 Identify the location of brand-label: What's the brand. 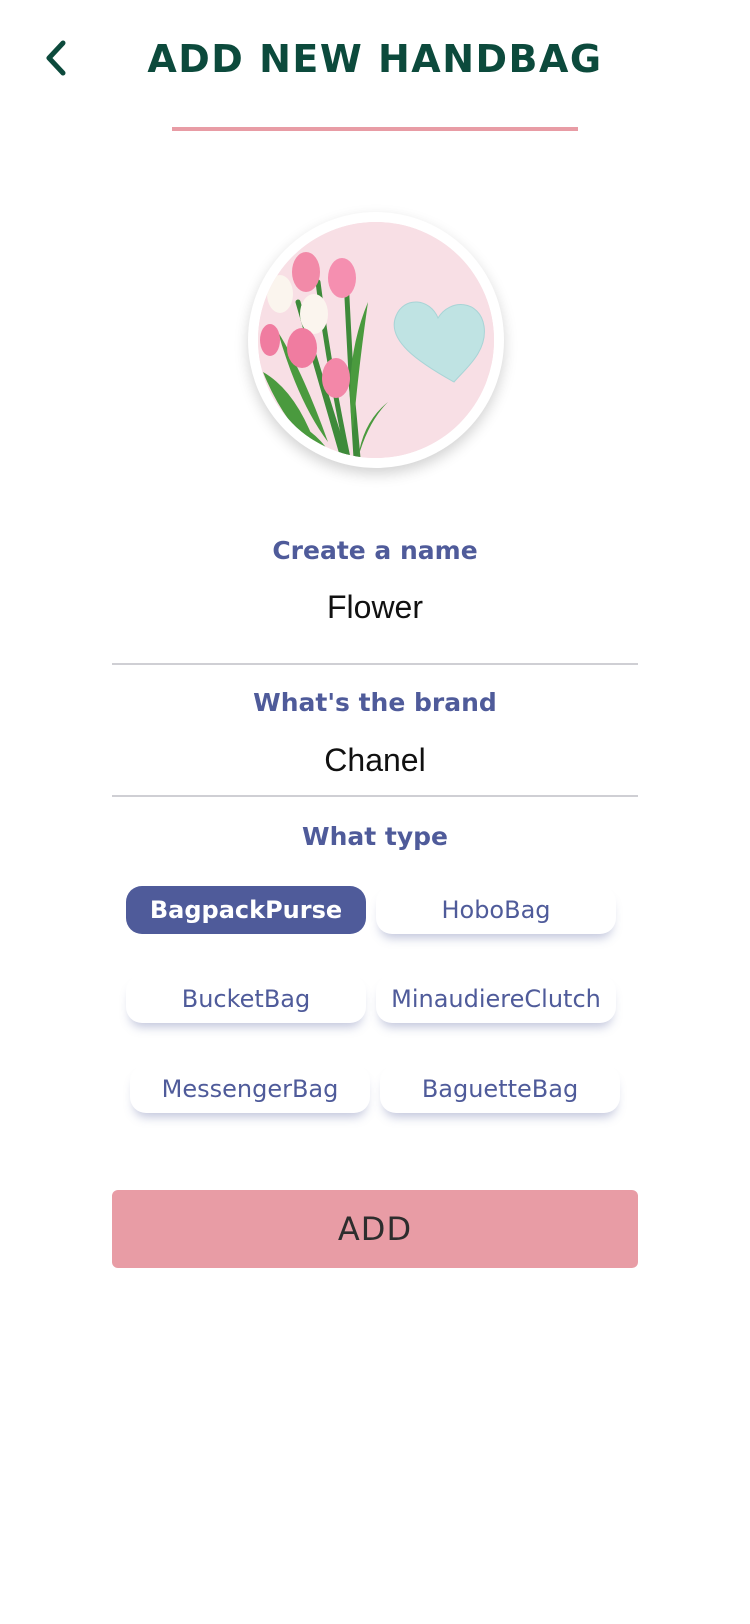
(375, 702).